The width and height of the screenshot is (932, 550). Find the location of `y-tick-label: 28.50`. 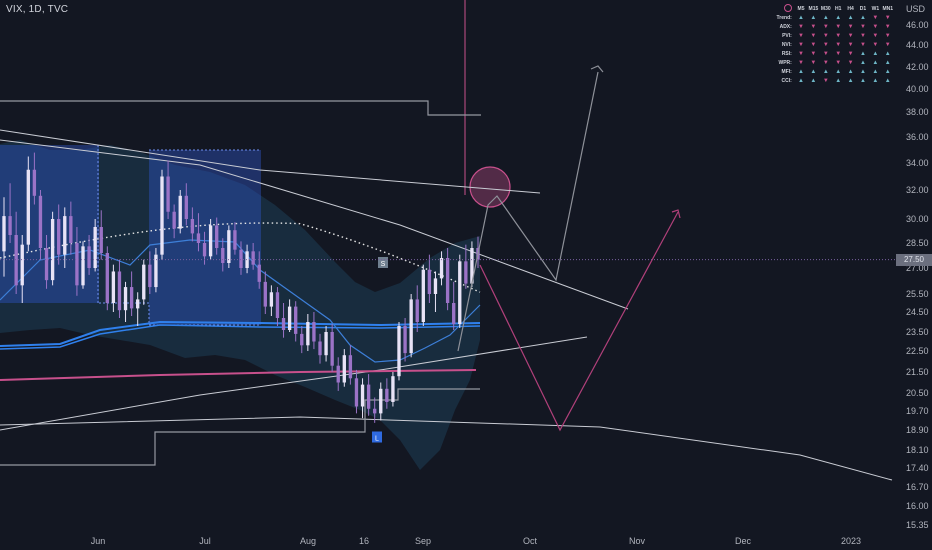

y-tick-label: 28.50 is located at coordinates (917, 243).